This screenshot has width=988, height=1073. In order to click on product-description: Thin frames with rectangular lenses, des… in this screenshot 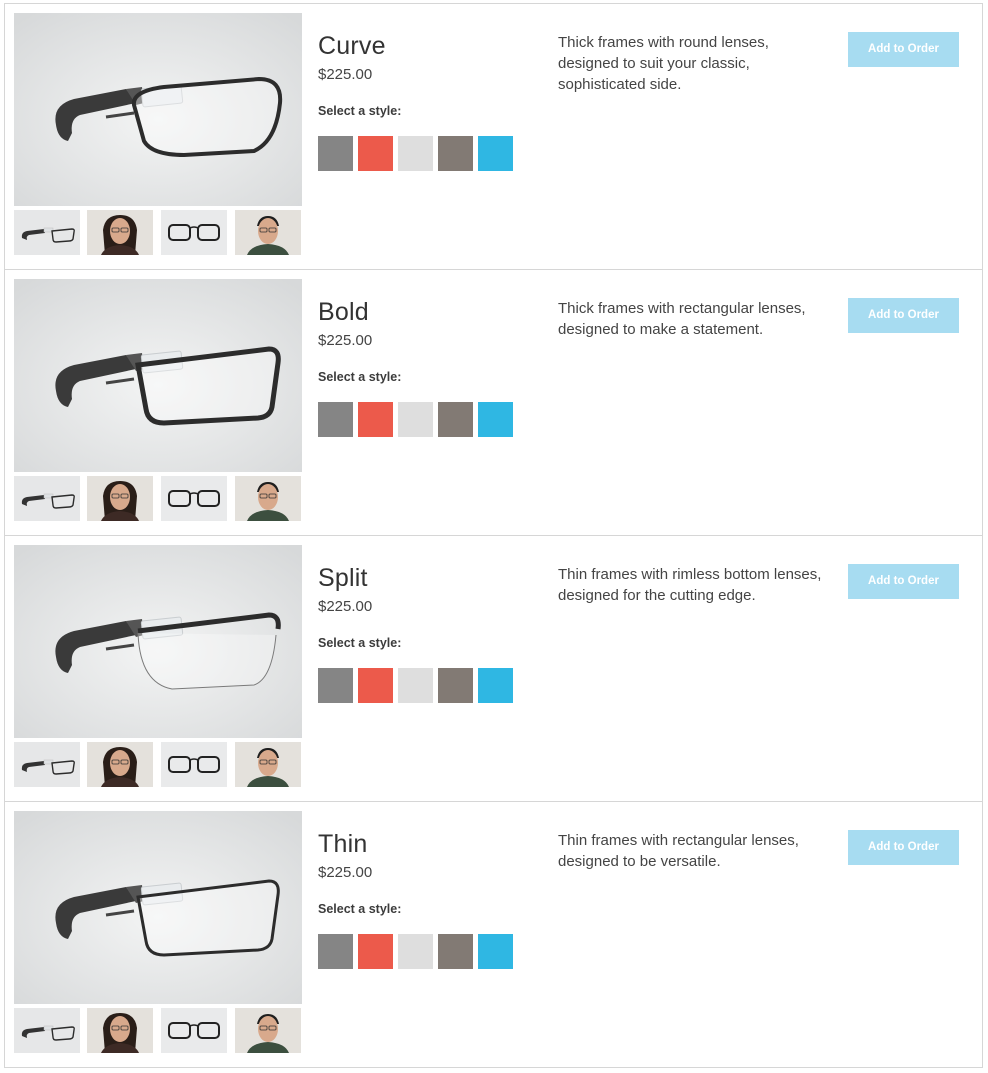, I will do `click(678, 851)`.